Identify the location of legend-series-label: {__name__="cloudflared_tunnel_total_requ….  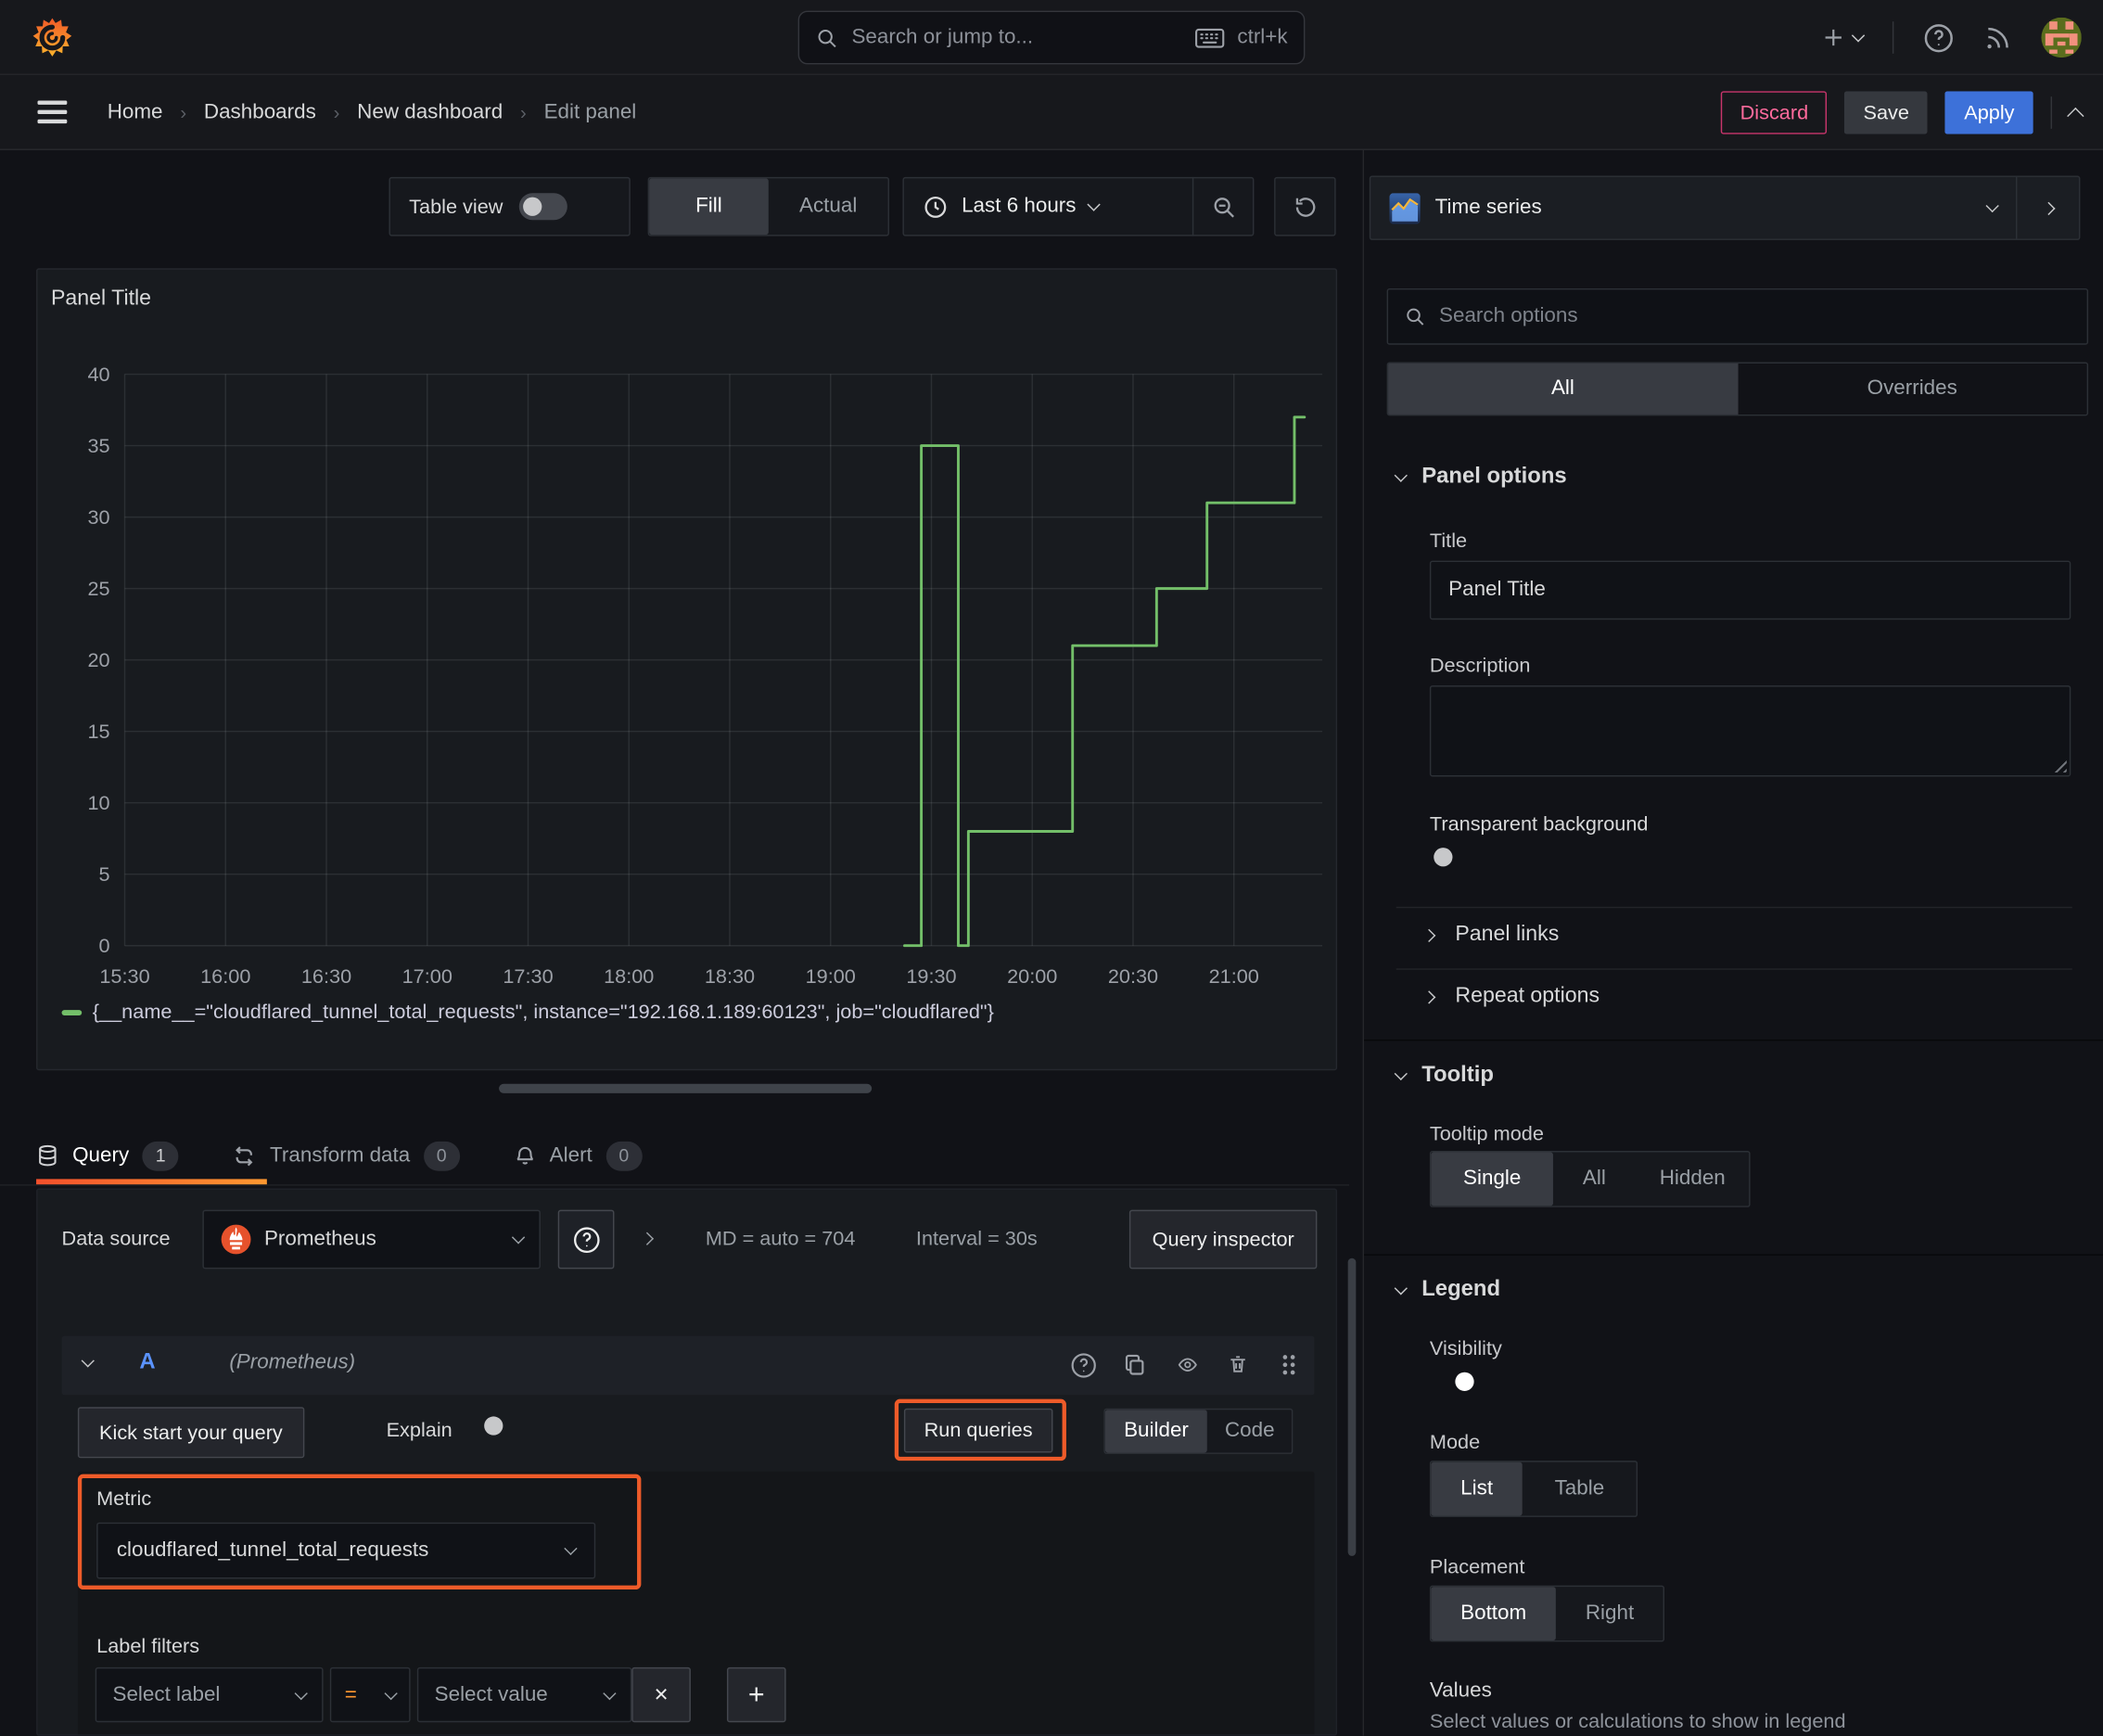
(543, 1013).